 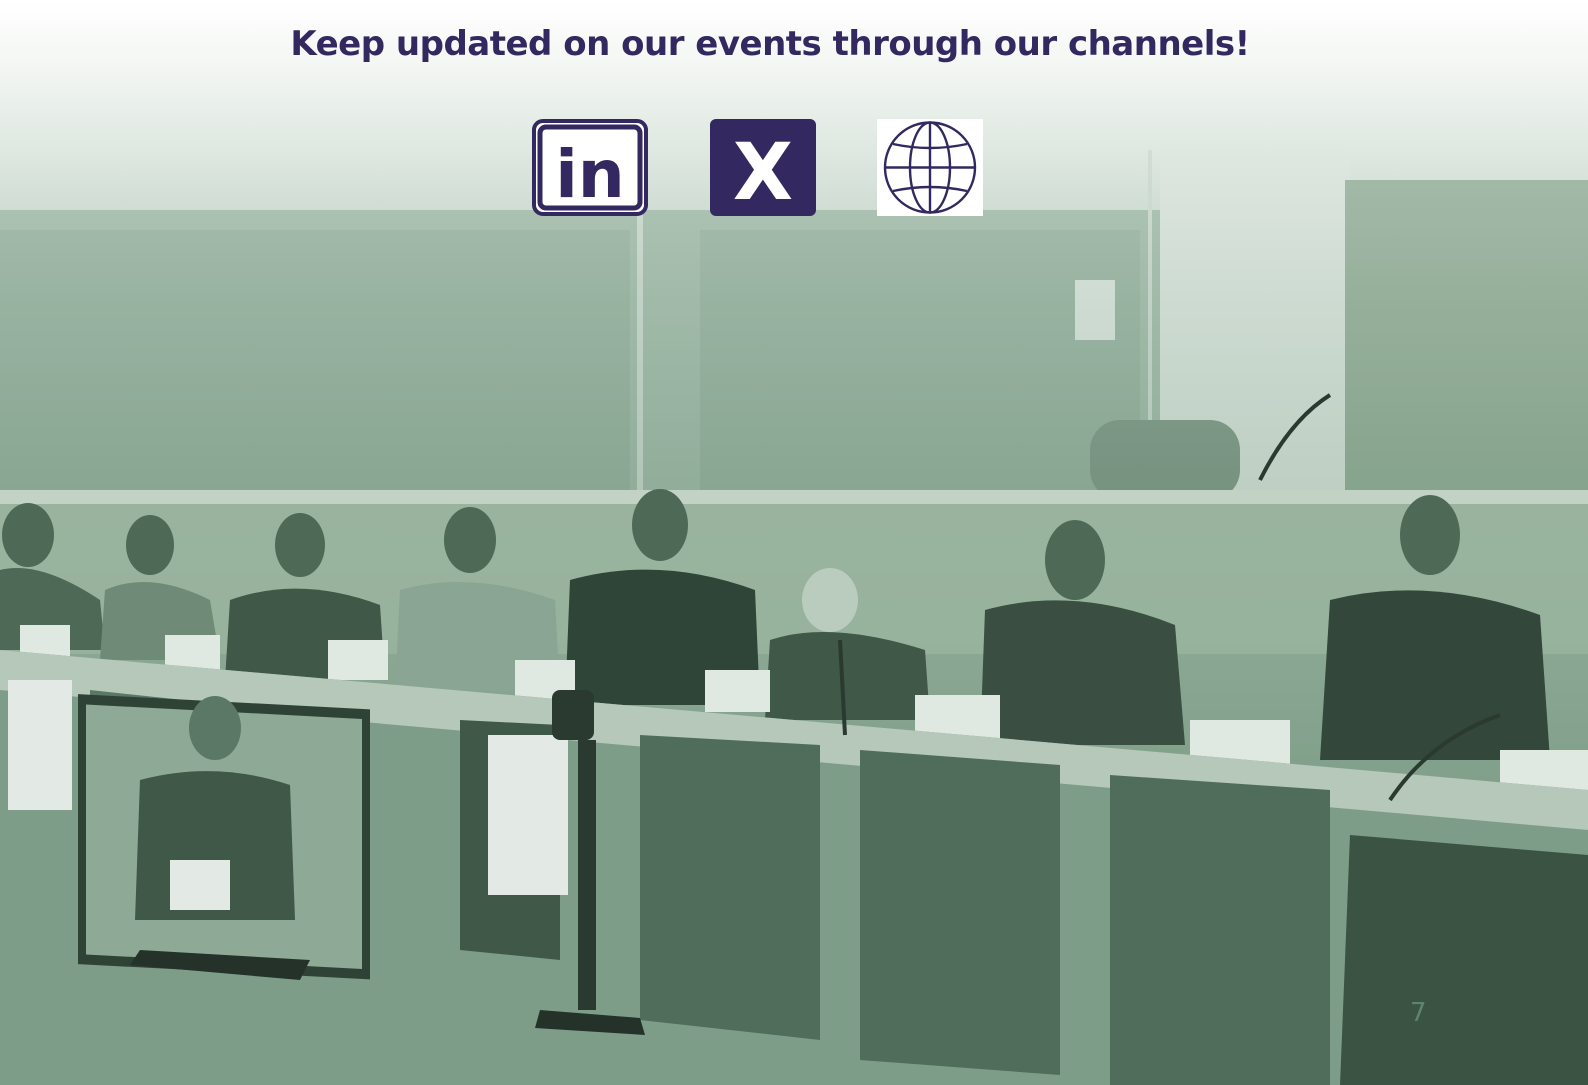 I want to click on linkedin-link: in, so click(x=590, y=167).